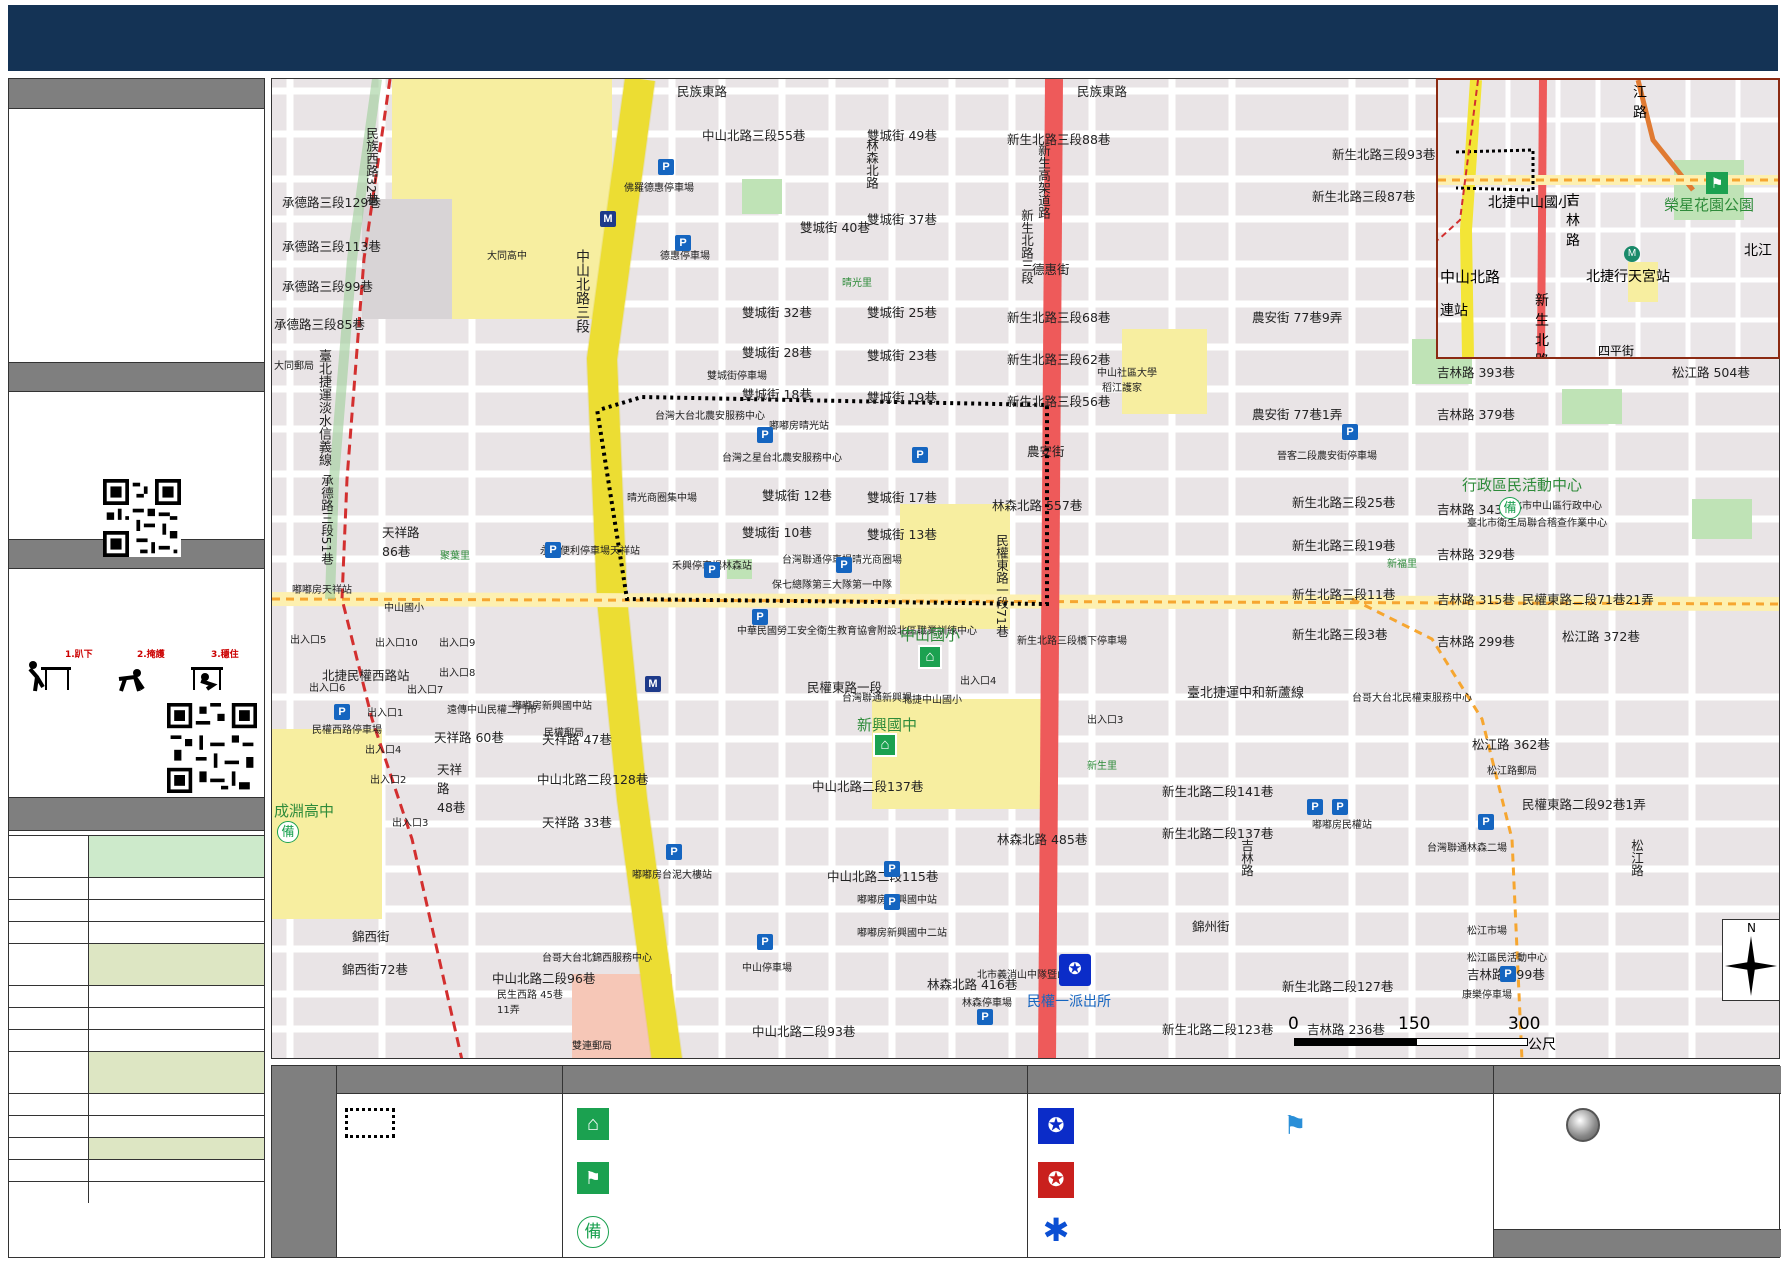  Describe the element at coordinates (1056, 1180) in the screenshot. I see `fire-station-icon: ✪` at that location.